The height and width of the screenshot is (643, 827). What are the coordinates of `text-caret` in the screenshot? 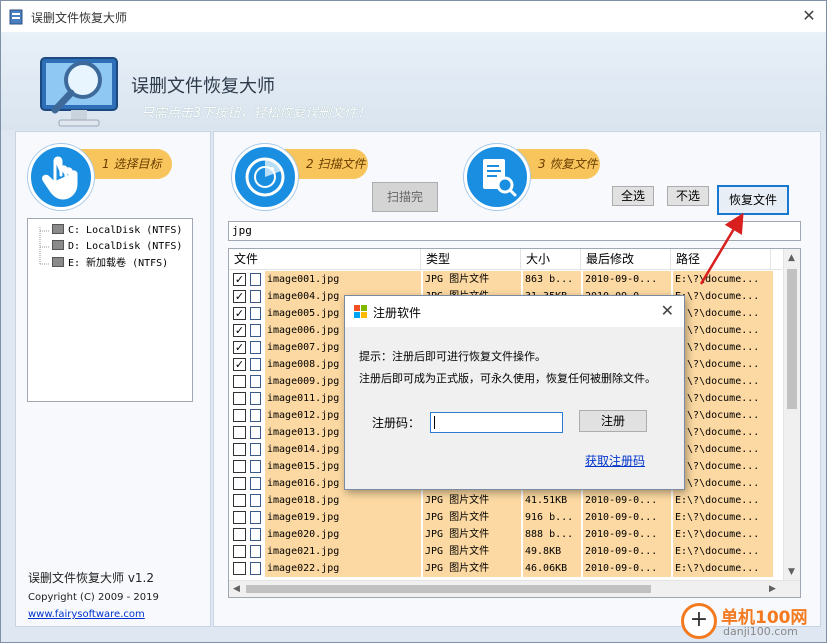 It's located at (434, 422).